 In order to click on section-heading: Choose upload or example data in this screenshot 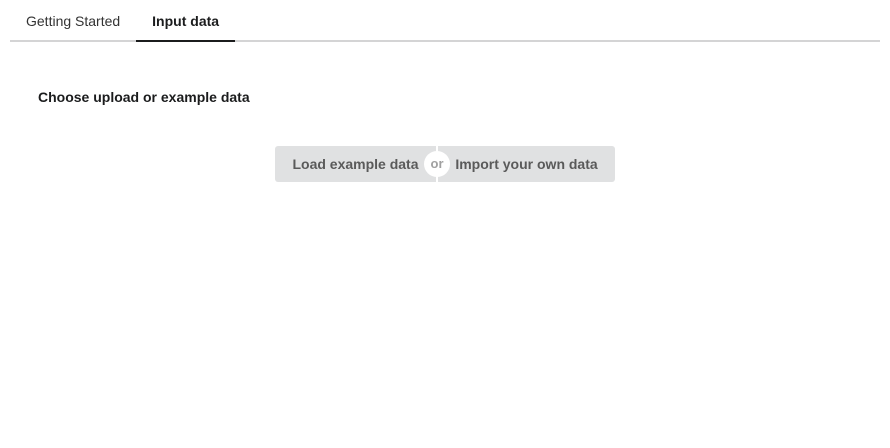, I will do `click(144, 97)`.